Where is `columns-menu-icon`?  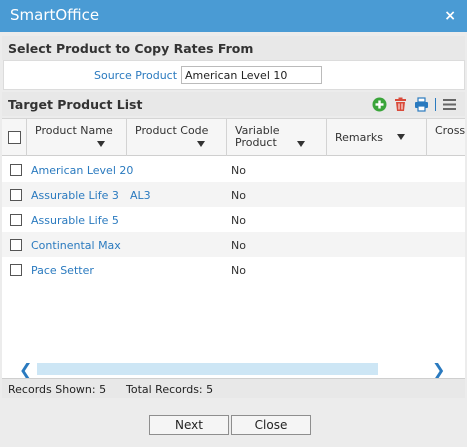
columns-menu-icon is located at coordinates (449, 104).